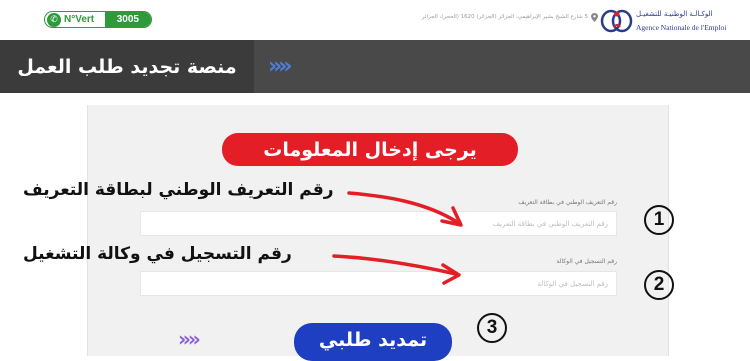  What do you see at coordinates (492, 328) in the screenshot?
I see `step-3-marker: 3` at bounding box center [492, 328].